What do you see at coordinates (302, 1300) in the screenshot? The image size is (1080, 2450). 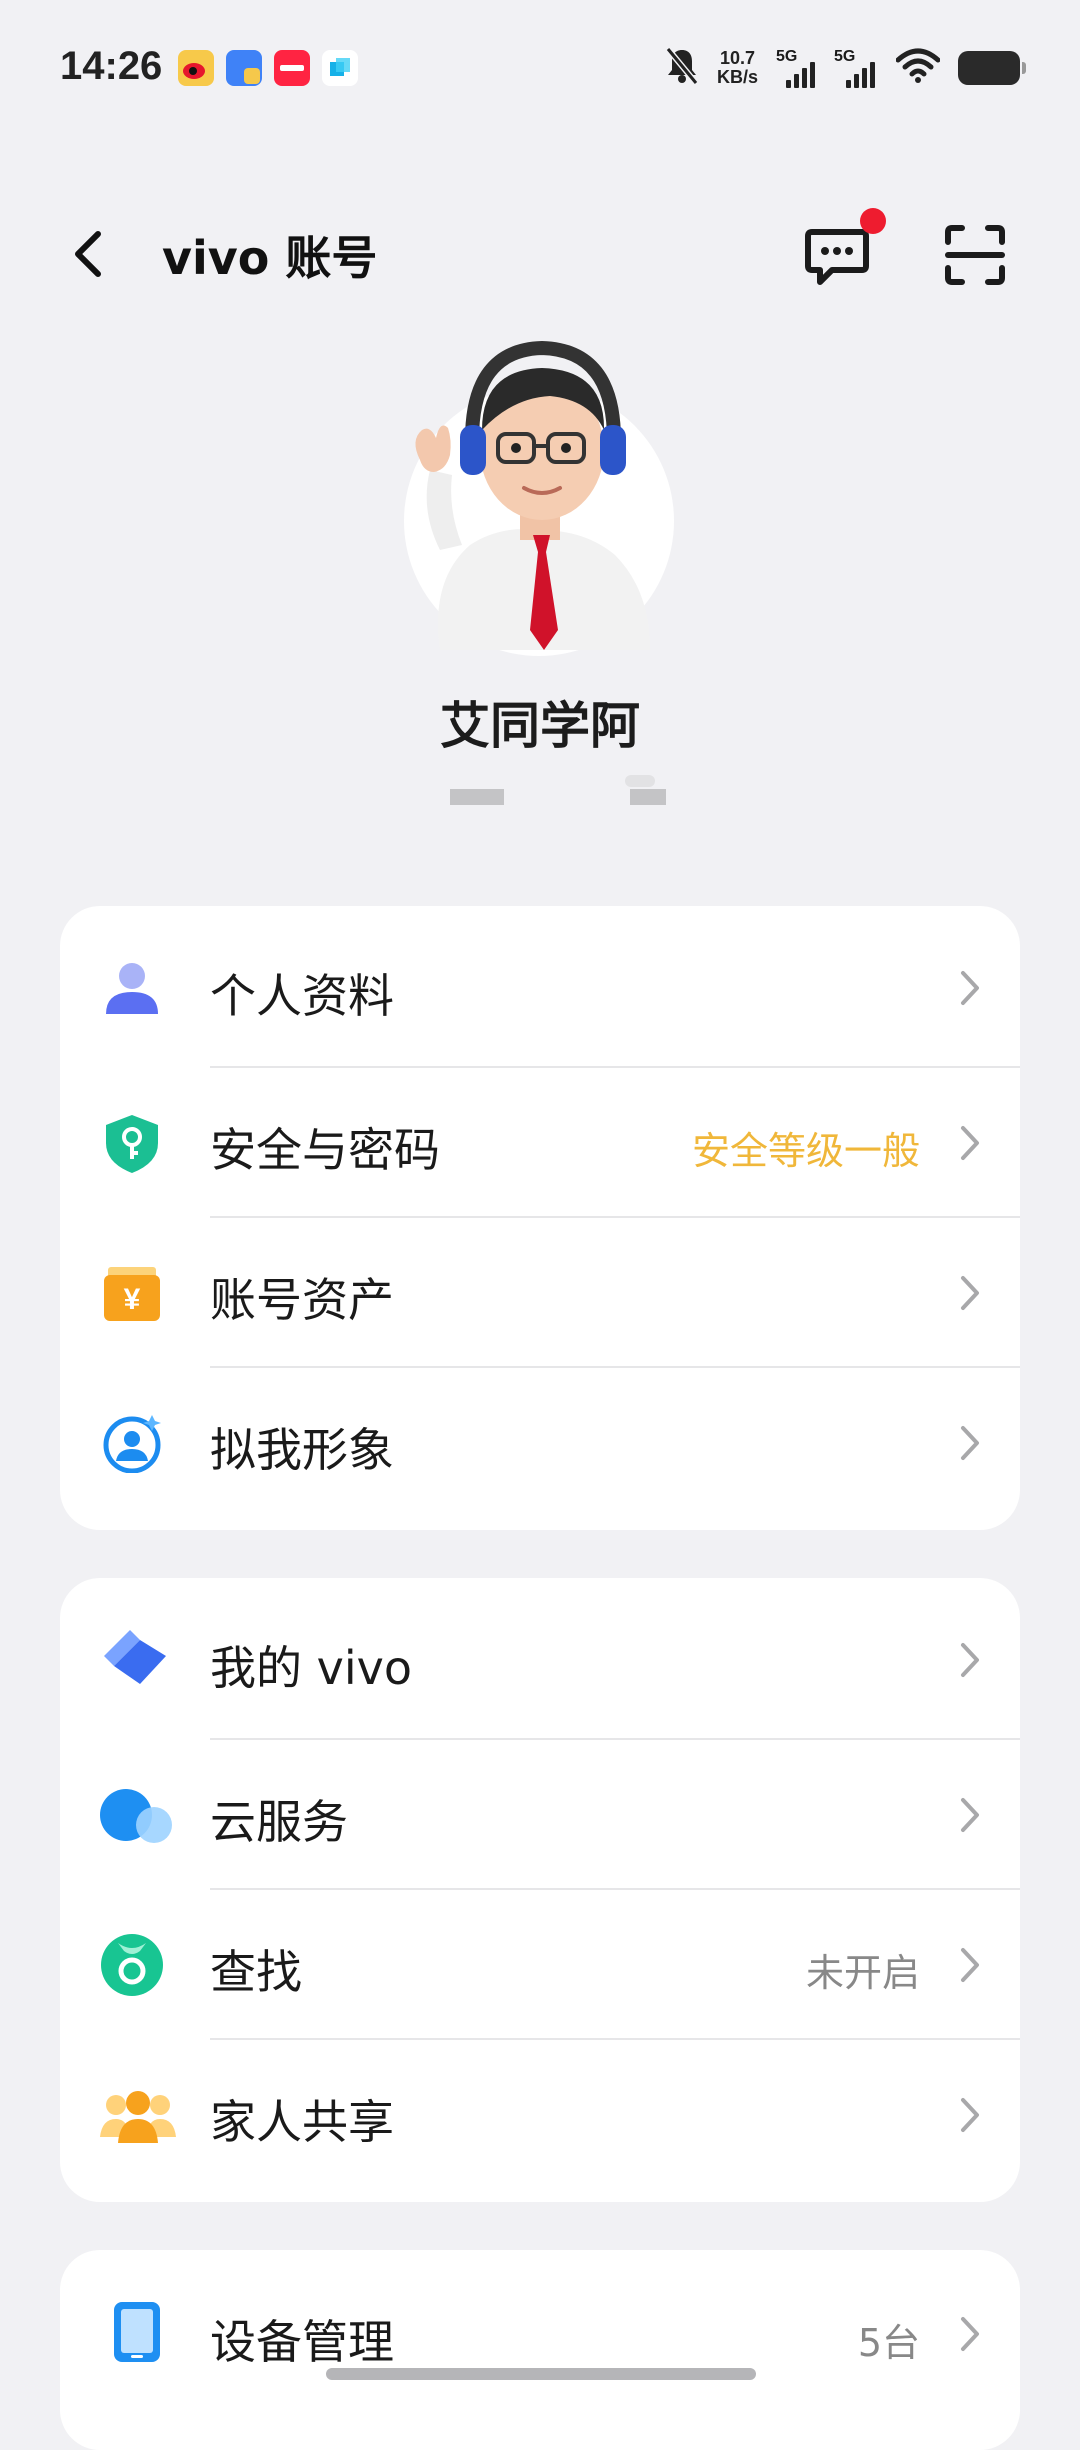 I see `row-label: 账号资产` at bounding box center [302, 1300].